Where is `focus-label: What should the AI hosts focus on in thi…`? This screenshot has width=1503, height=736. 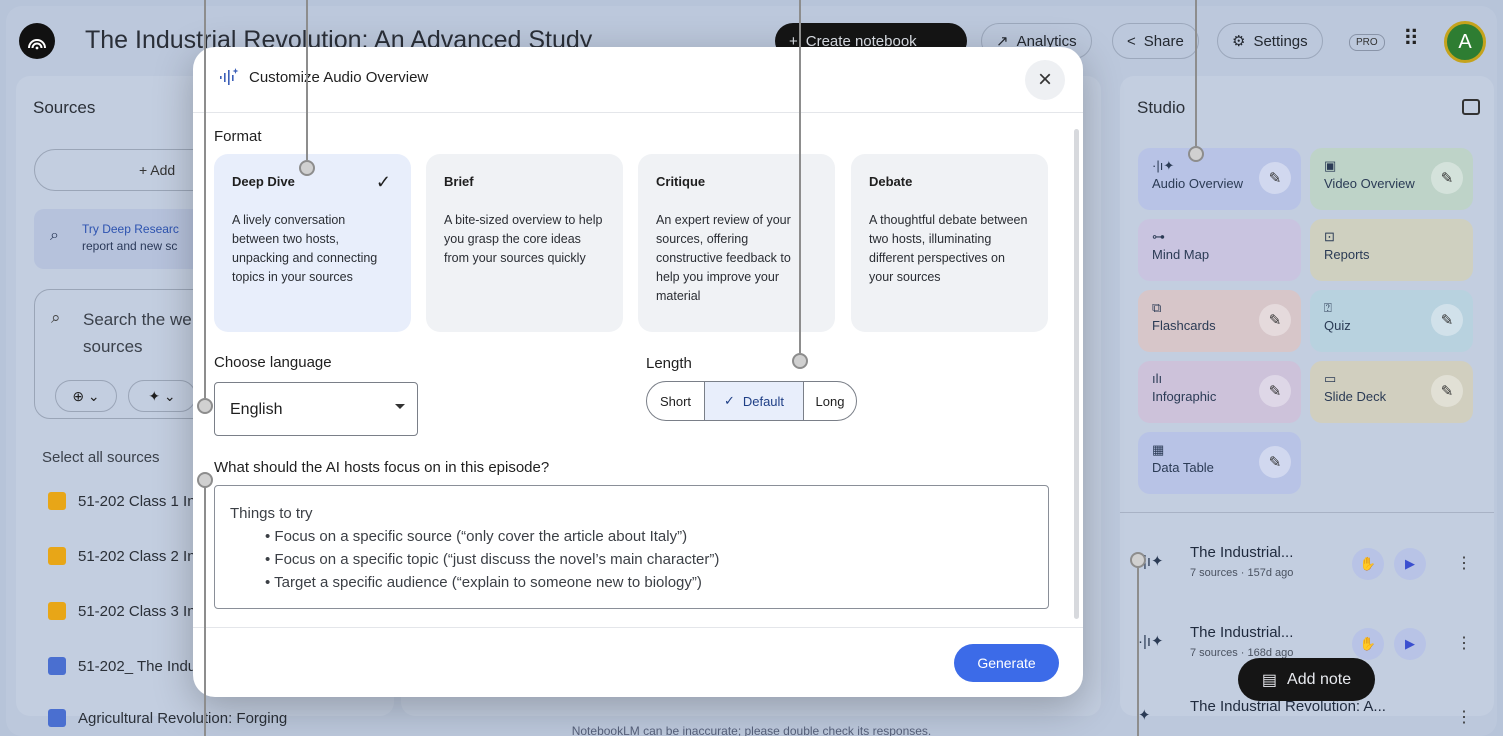
focus-label: What should the AI hosts focus on in thi… is located at coordinates (382, 467).